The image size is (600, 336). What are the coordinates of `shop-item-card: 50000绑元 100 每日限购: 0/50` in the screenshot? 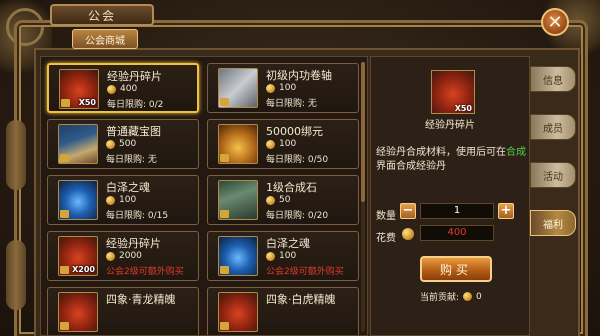 It's located at (283, 144).